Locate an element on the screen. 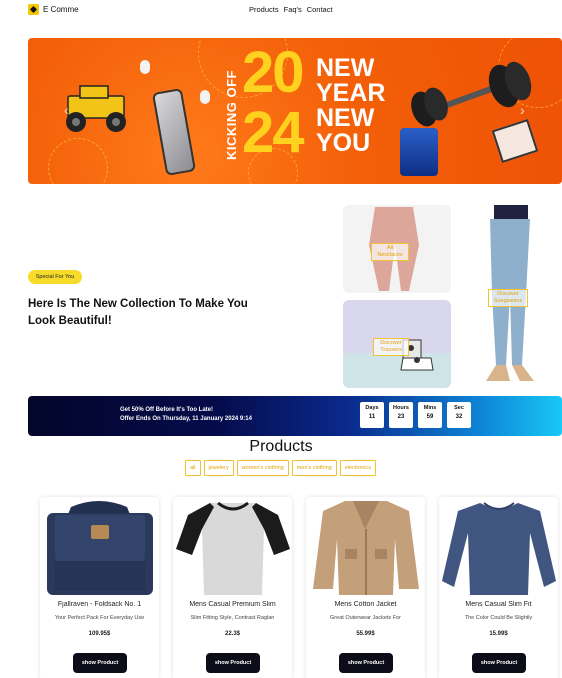  countdown-unit-label: Sec is located at coordinates (459, 408).